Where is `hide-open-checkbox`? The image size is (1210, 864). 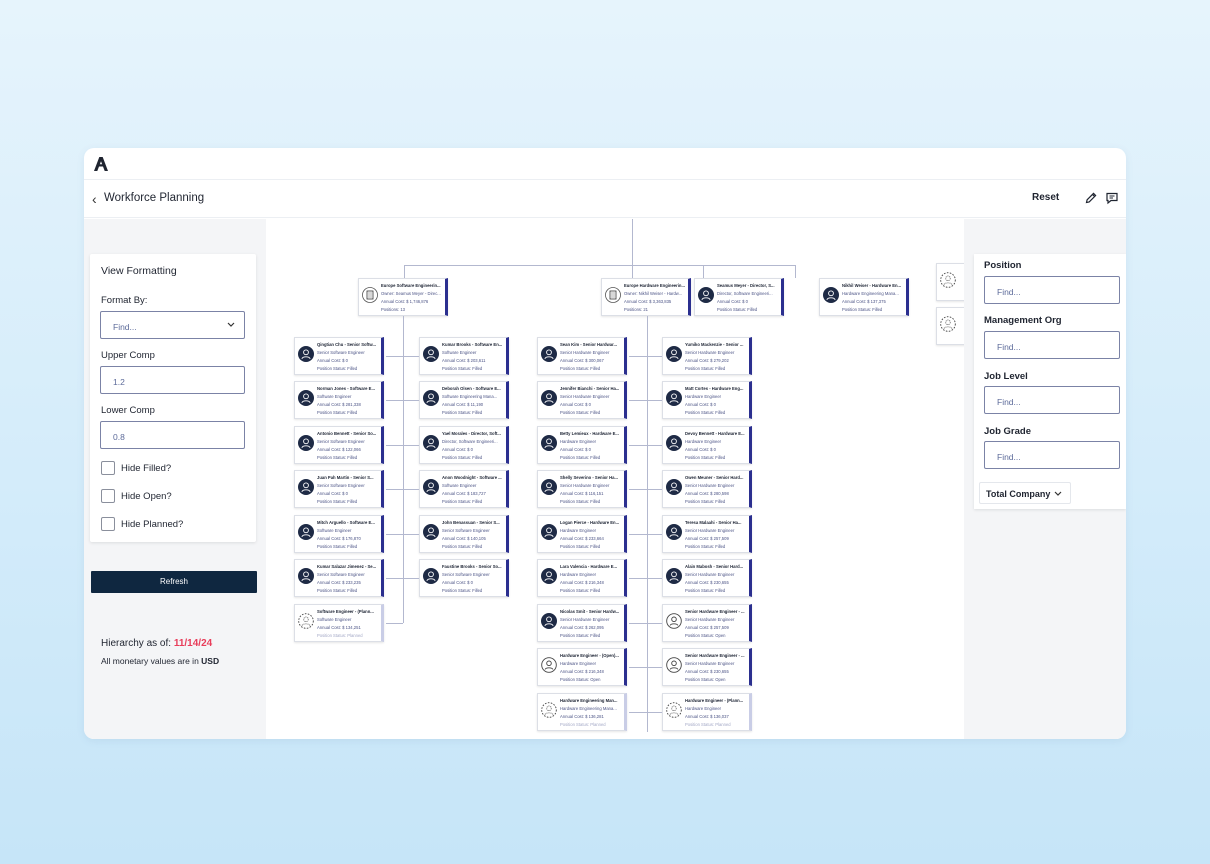 hide-open-checkbox is located at coordinates (108, 496).